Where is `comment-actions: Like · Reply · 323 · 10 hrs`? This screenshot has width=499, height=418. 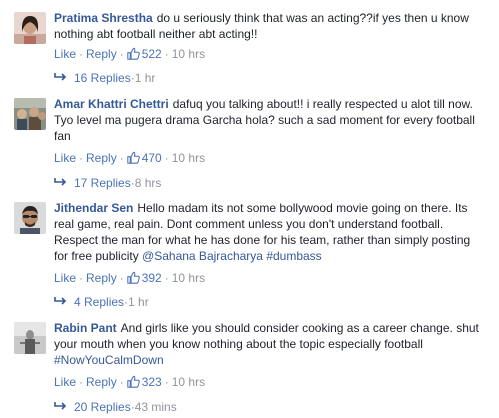
comment-actions: Like · Reply · 323 · 10 hrs is located at coordinates (130, 382).